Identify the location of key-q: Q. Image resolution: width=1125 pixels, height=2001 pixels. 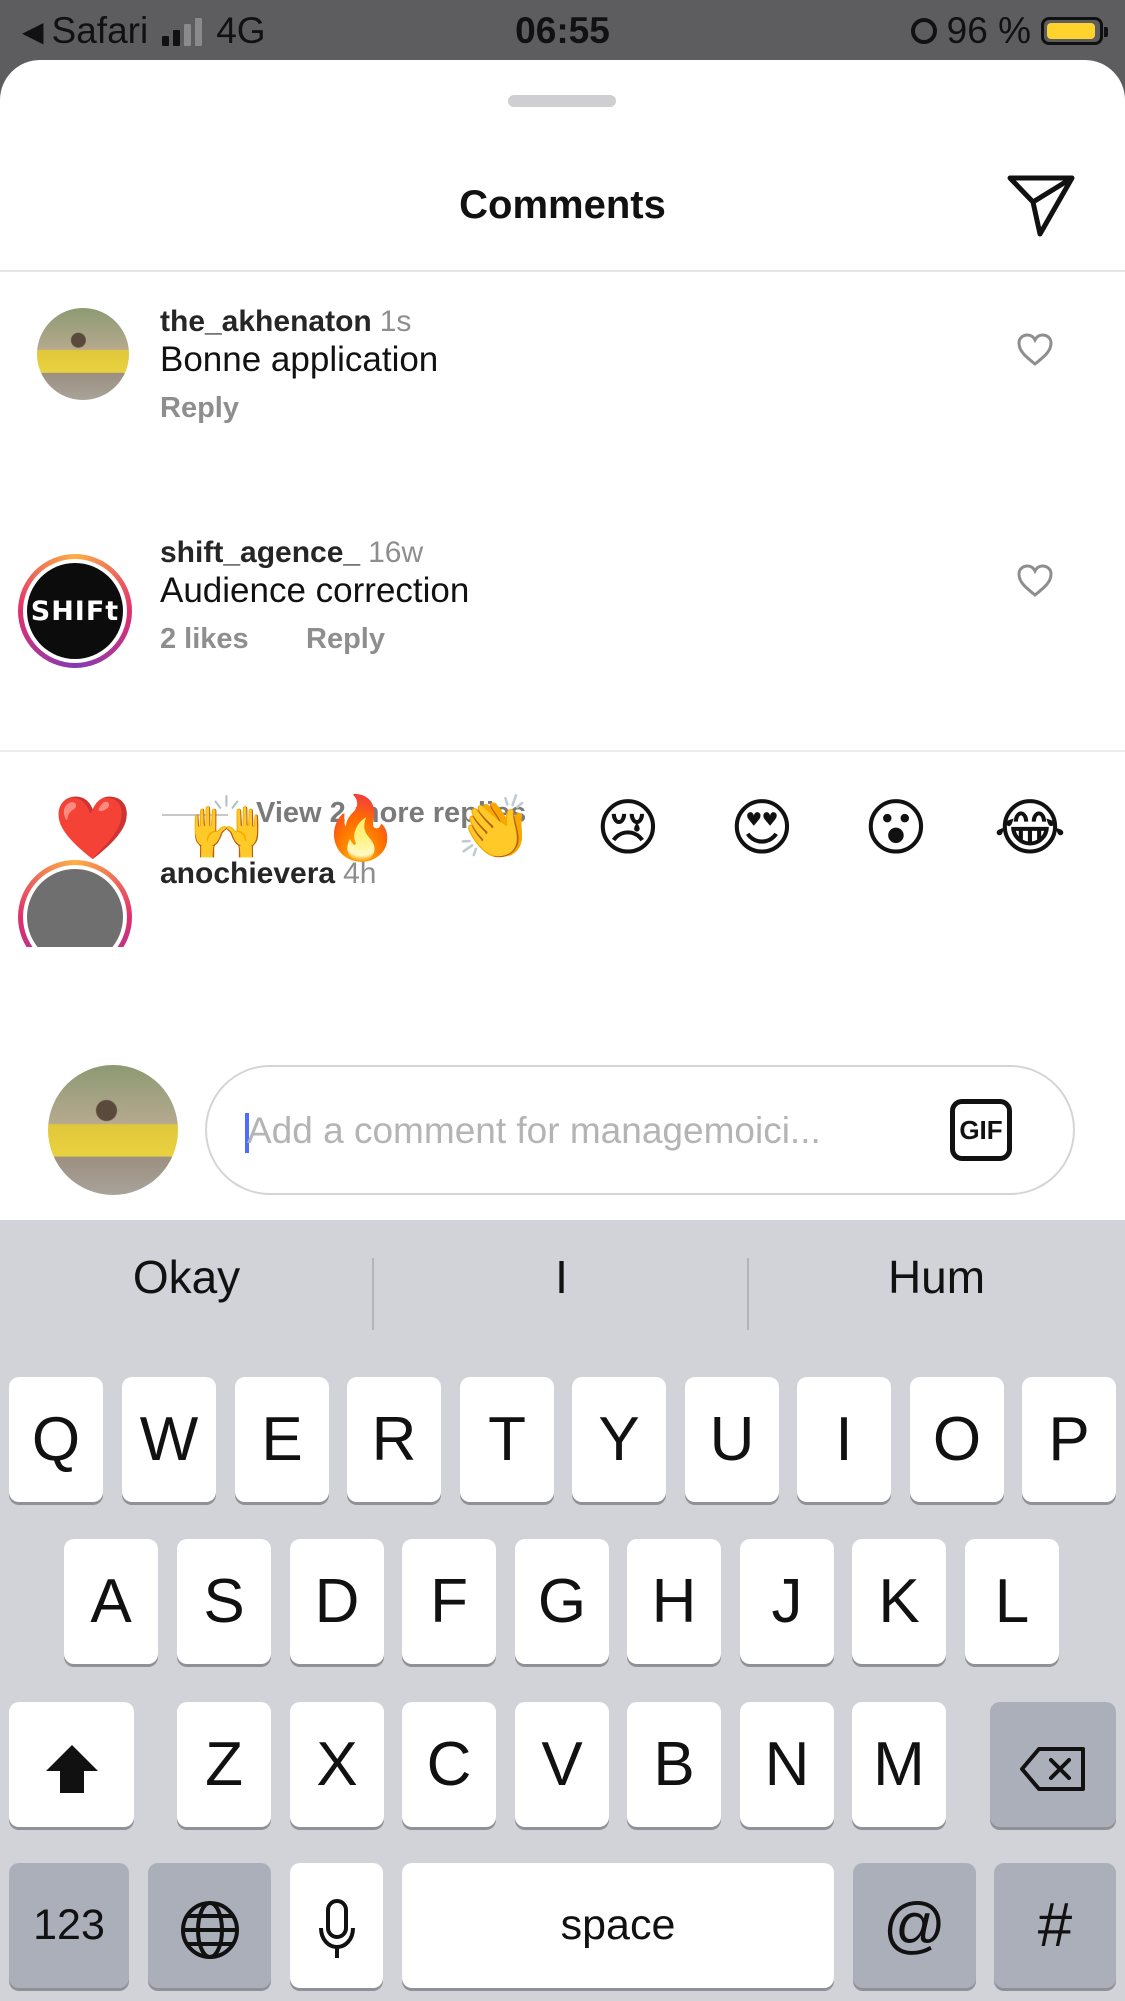
(56, 1439).